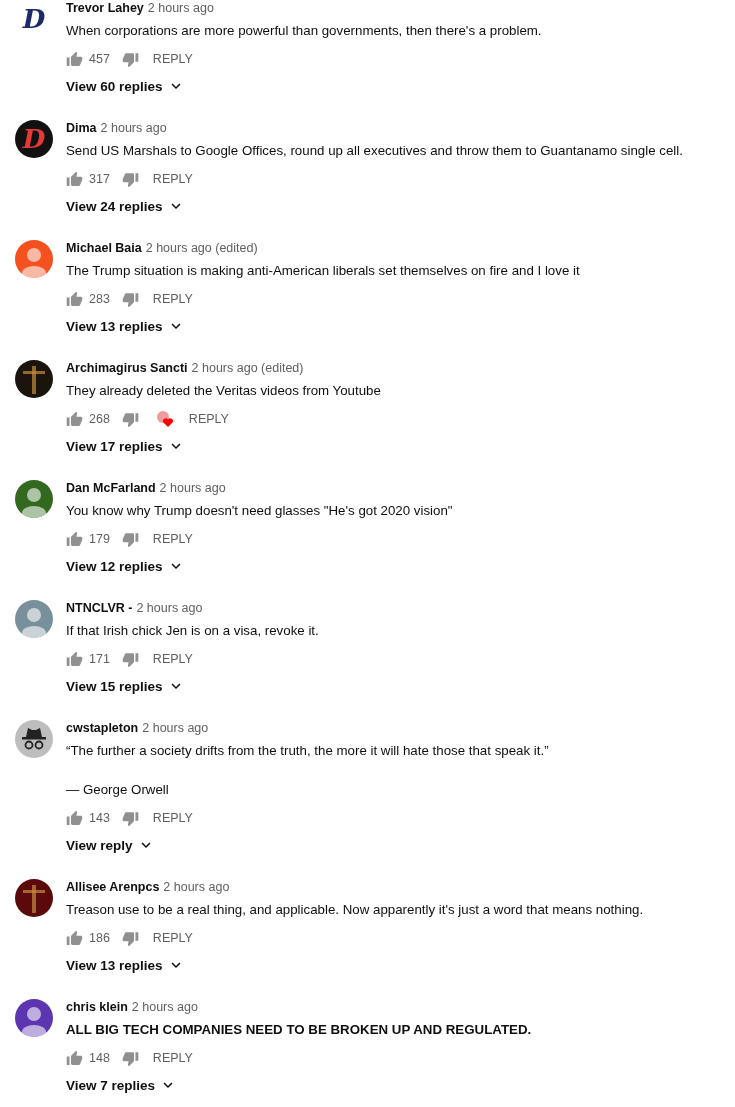  I want to click on like-count: 171, so click(99, 659).